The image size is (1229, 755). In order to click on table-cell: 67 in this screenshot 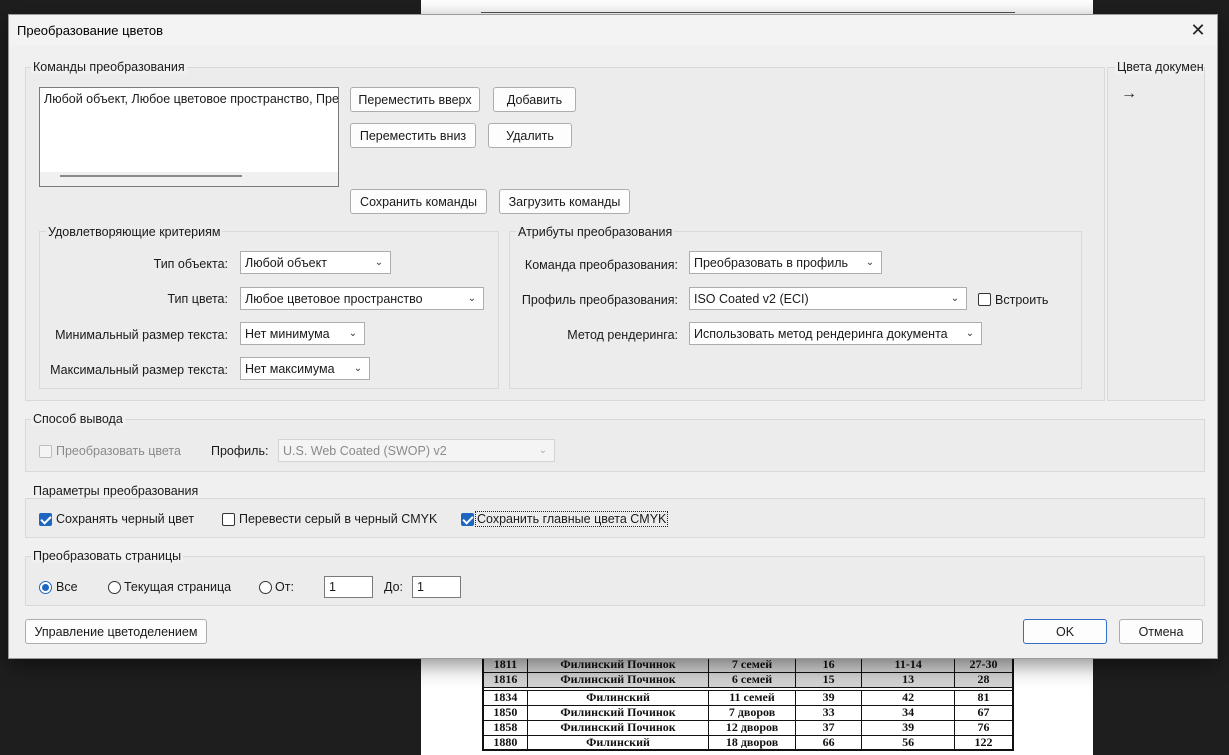, I will do `click(984, 712)`.